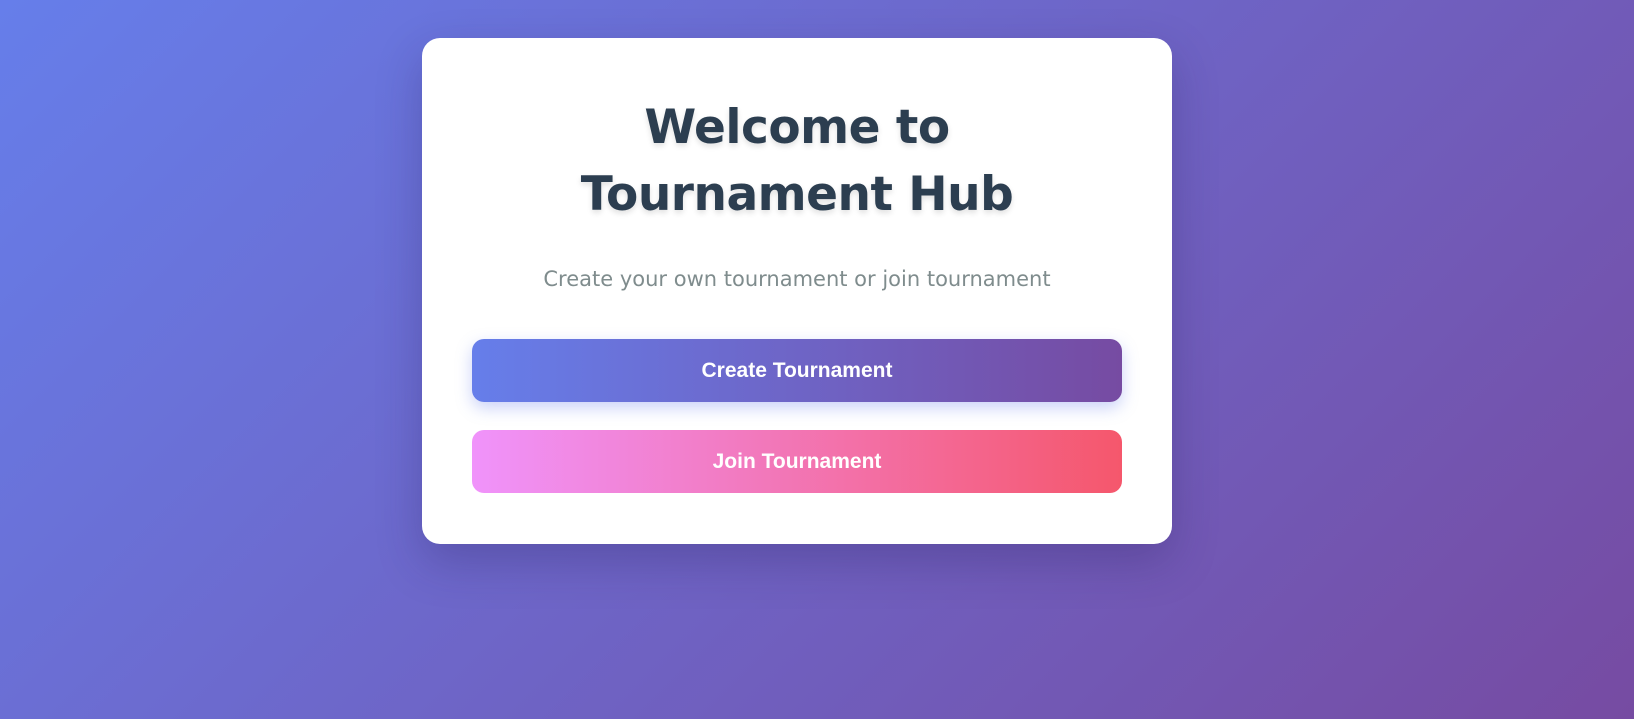  I want to click on page-title: Welcome to Tournament Hub, so click(797, 161).